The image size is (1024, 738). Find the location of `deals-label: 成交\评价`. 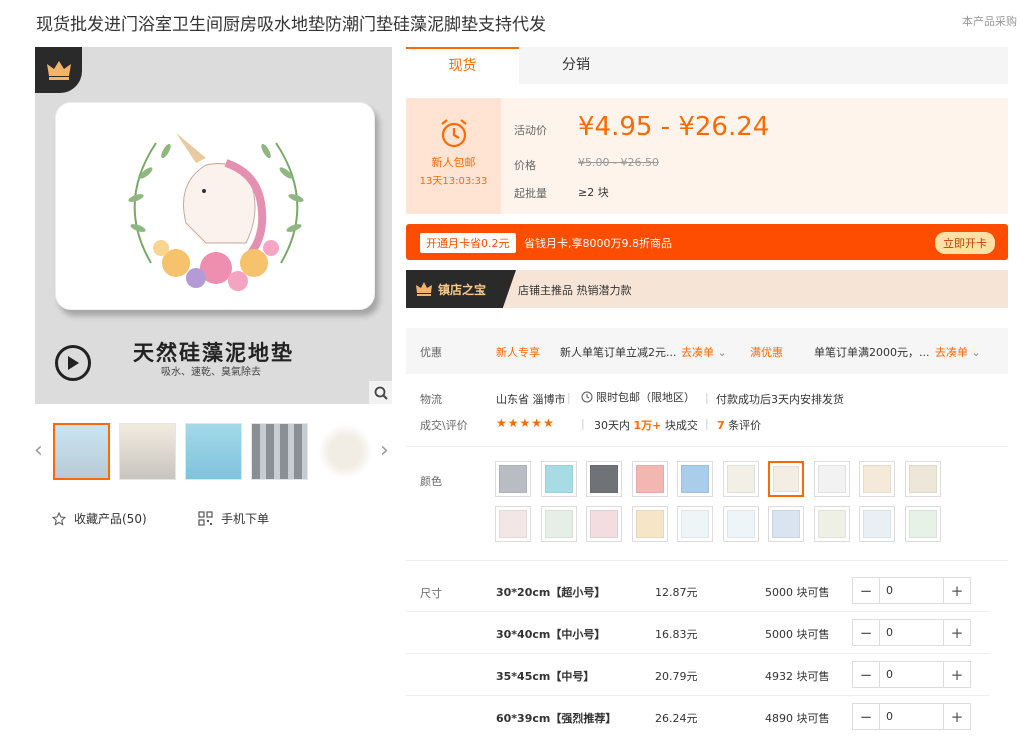

deals-label: 成交\评价 is located at coordinates (444, 425).